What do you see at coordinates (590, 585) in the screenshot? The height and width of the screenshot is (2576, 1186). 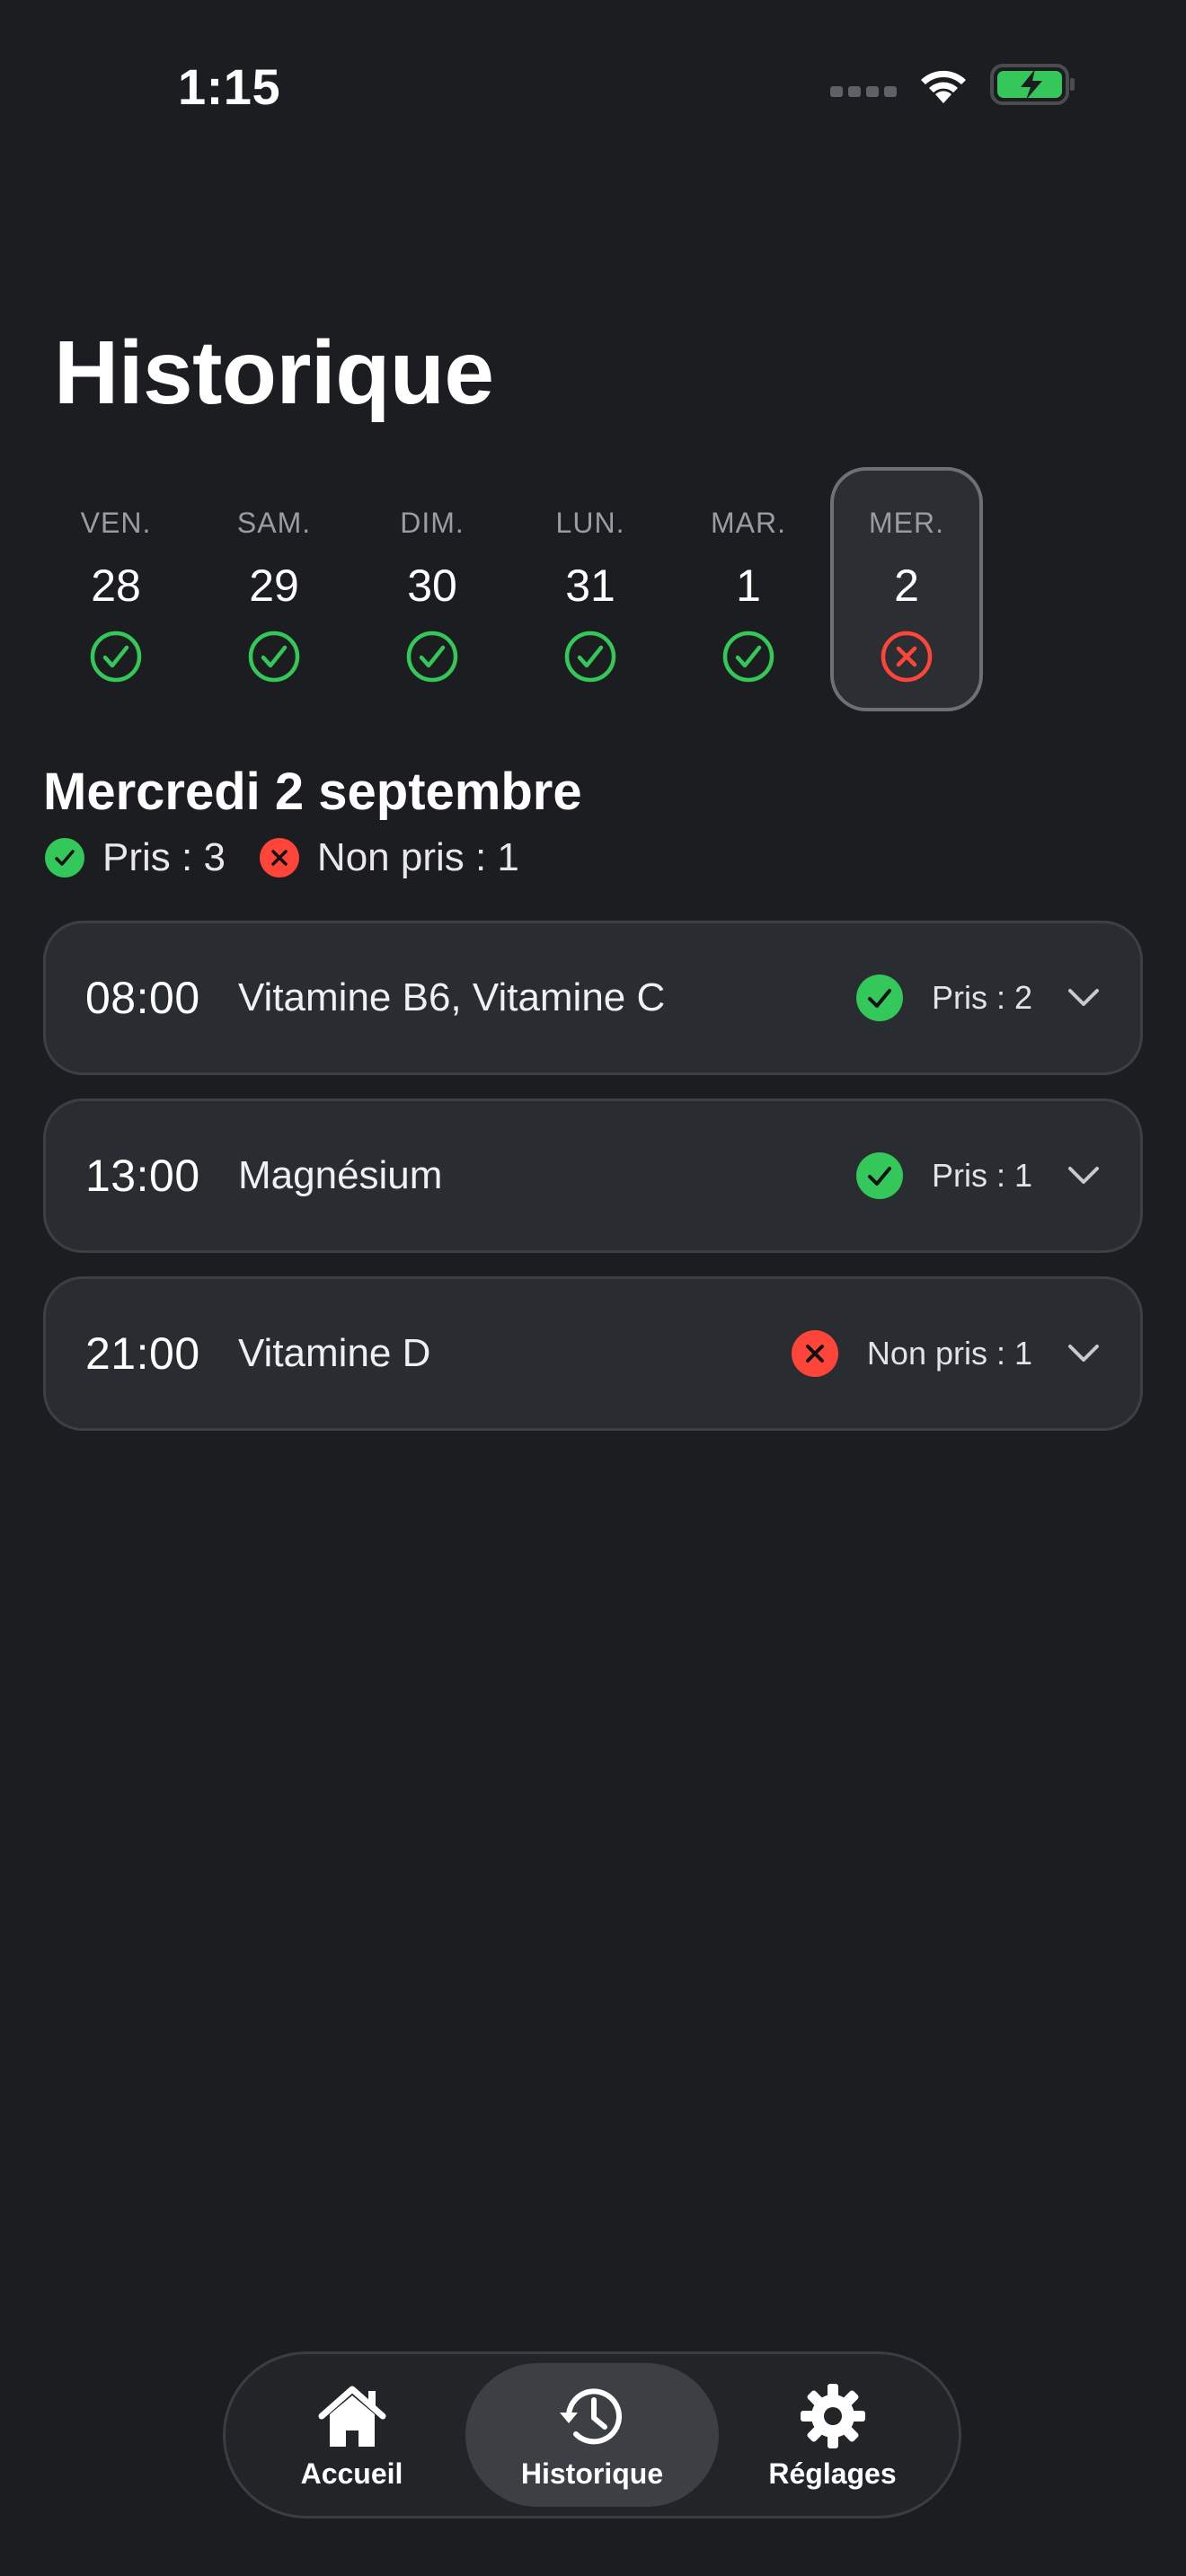 I see `day-number: 31` at bounding box center [590, 585].